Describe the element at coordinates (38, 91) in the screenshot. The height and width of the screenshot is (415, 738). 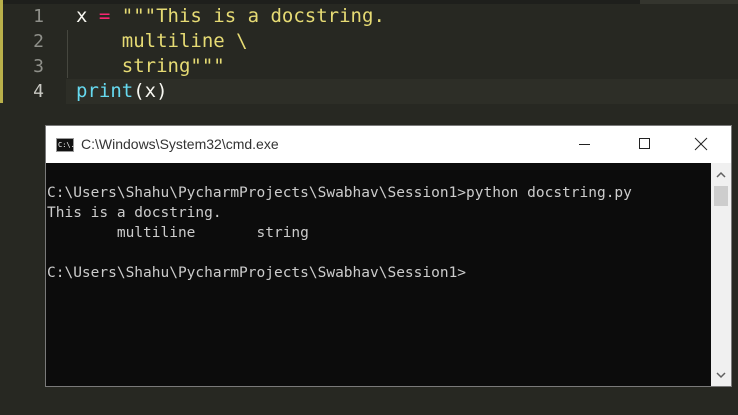
I see `line-number-current: 4` at that location.